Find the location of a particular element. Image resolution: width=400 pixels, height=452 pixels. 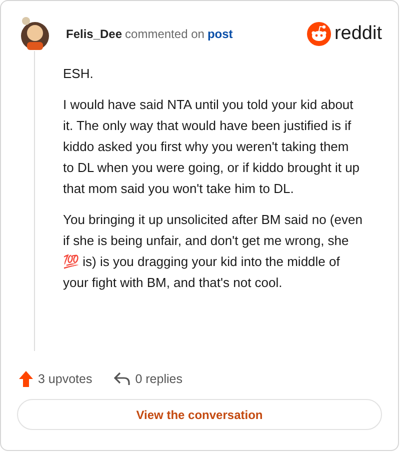

avatar-icon is located at coordinates (35, 34).